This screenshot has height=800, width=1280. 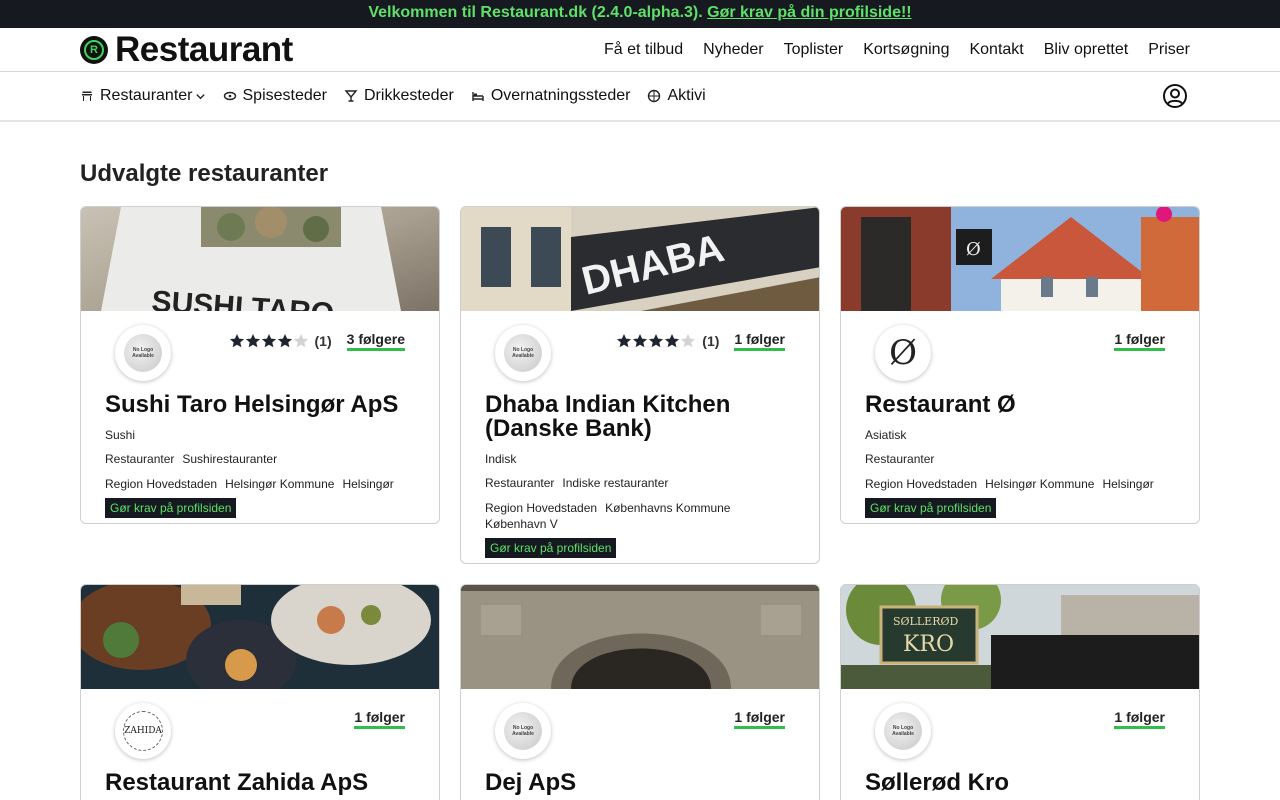 What do you see at coordinates (814, 50) in the screenshot?
I see `nav-item-toplister: Toplister` at bounding box center [814, 50].